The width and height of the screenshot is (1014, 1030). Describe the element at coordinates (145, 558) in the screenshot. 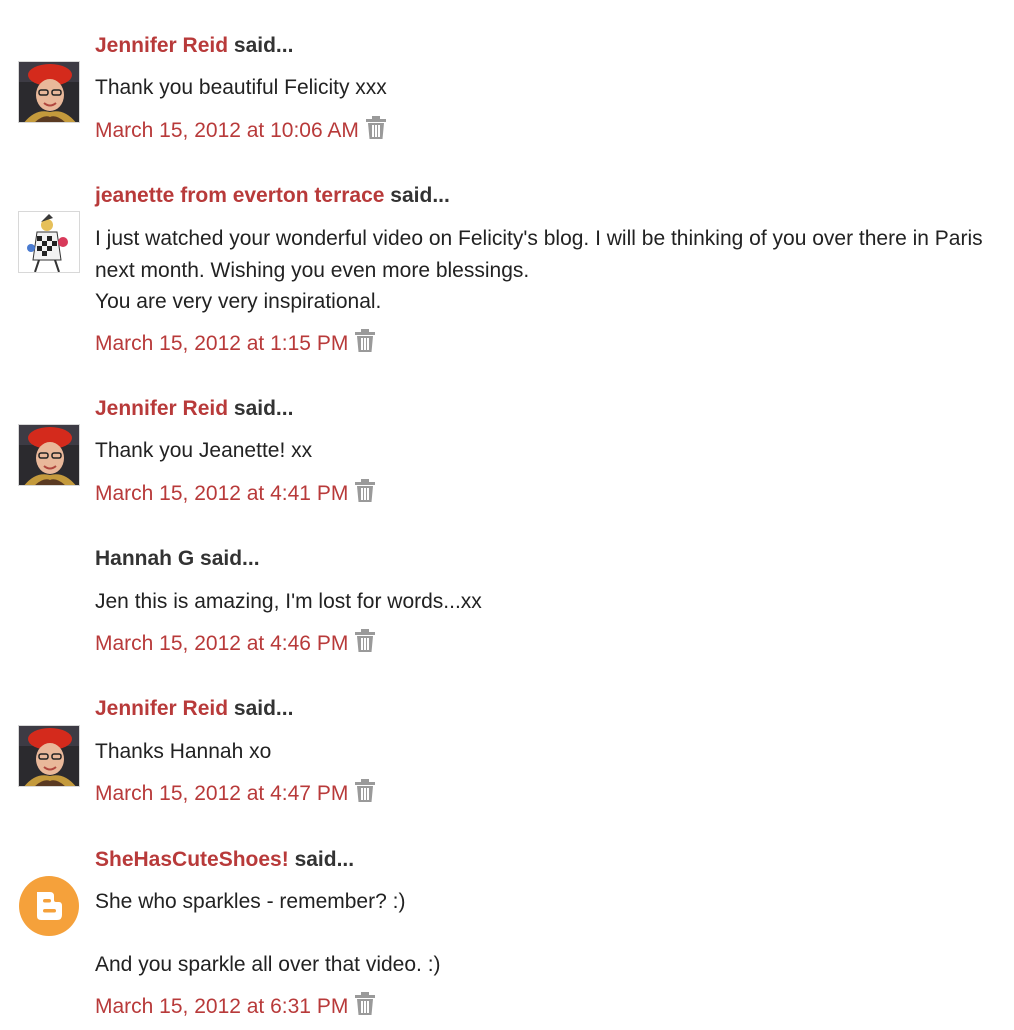

I see `author-name: Hannah G` at that location.